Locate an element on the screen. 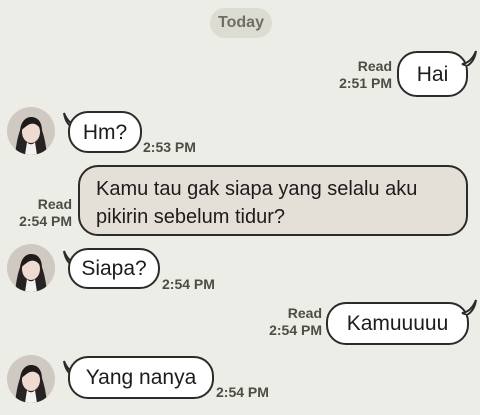  message-time: 2:53 PM is located at coordinates (169, 147).